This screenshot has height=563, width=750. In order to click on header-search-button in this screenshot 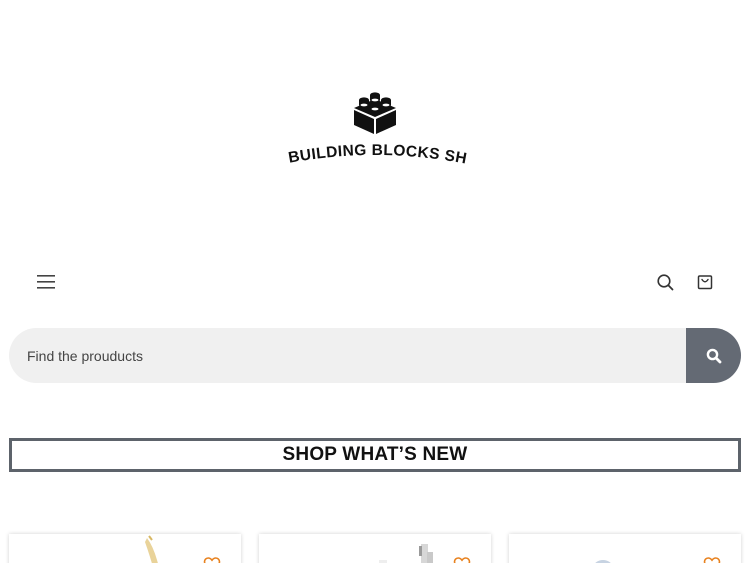, I will do `click(665, 282)`.